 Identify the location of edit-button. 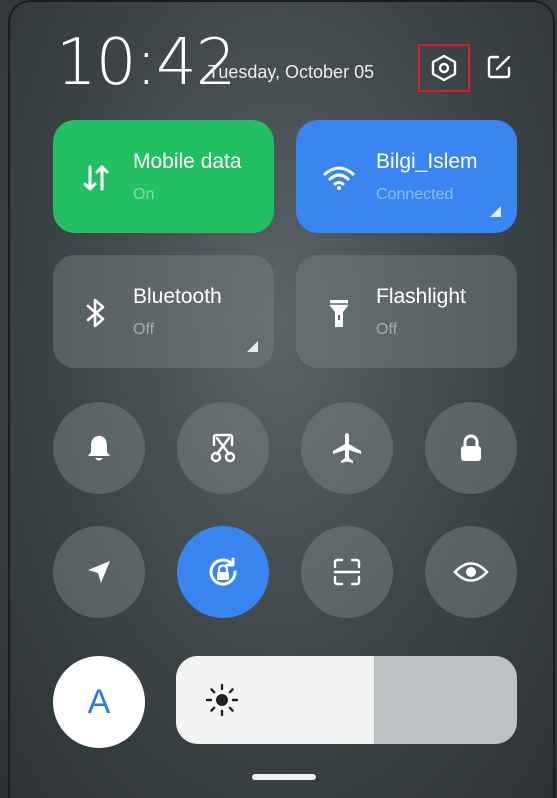
(499, 67).